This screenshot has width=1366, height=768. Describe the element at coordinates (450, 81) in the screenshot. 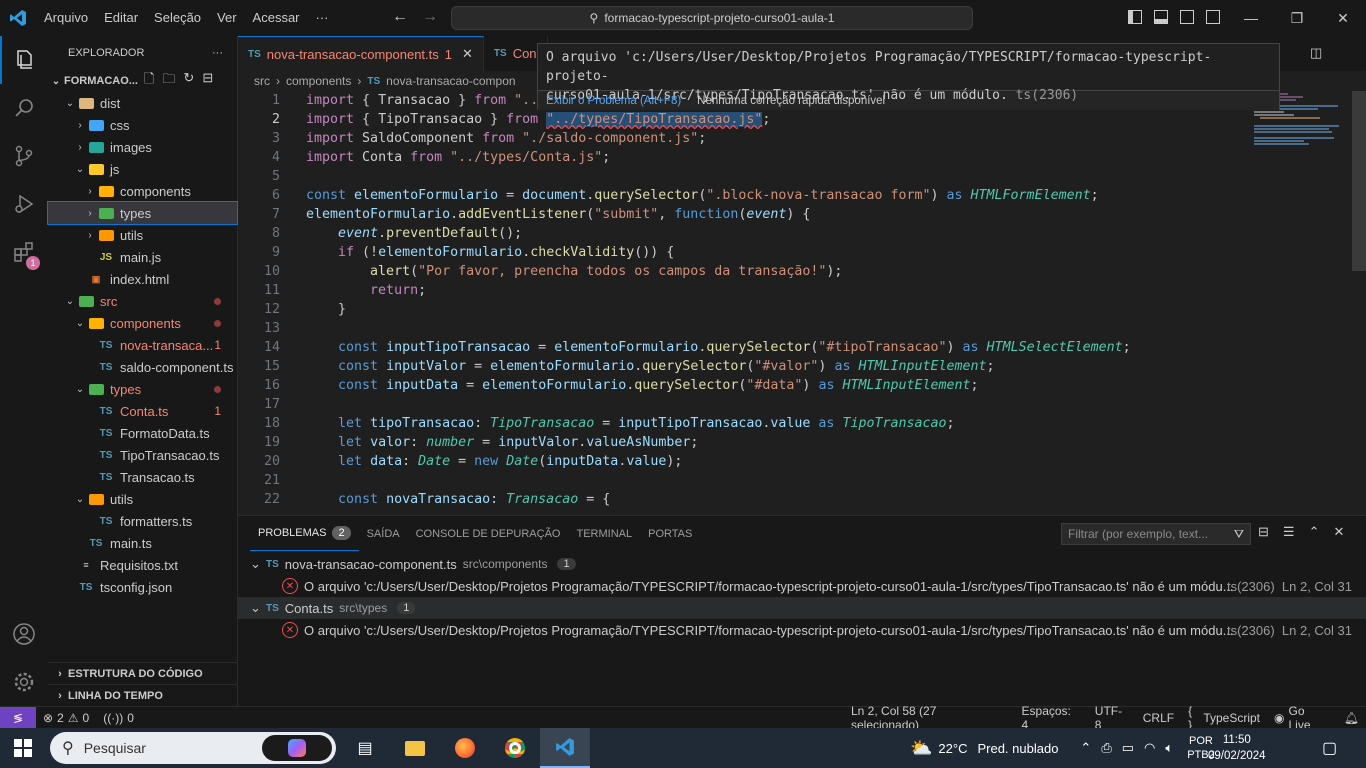

I see `breadcrumb-item: nova-transacao-compon` at that location.